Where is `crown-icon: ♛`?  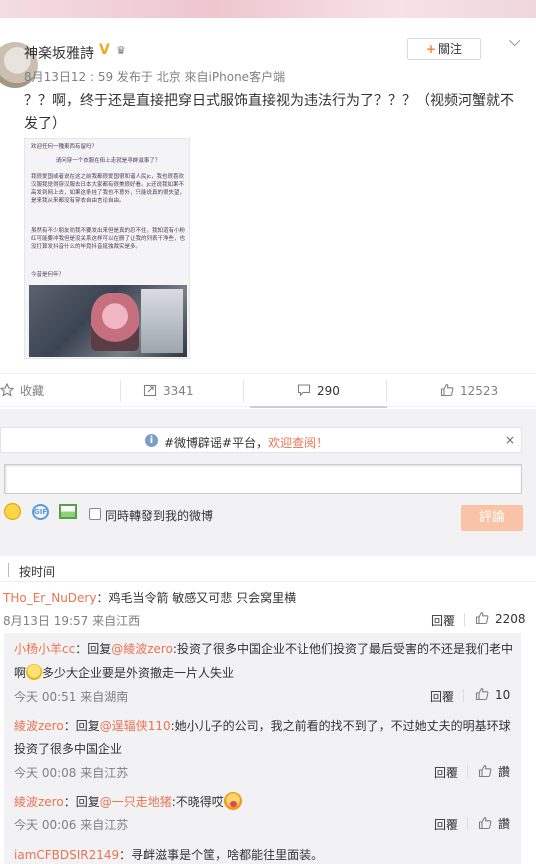
crown-icon: ♛ is located at coordinates (121, 50).